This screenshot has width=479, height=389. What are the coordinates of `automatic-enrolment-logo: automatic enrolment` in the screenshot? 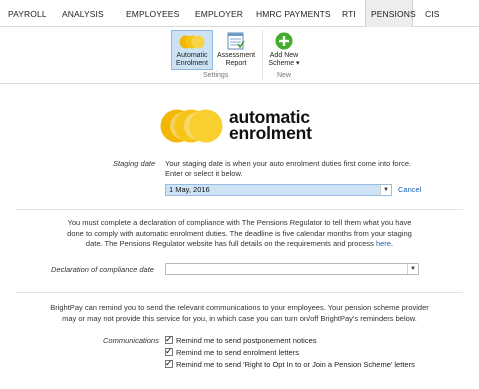 It's located at (250, 126).